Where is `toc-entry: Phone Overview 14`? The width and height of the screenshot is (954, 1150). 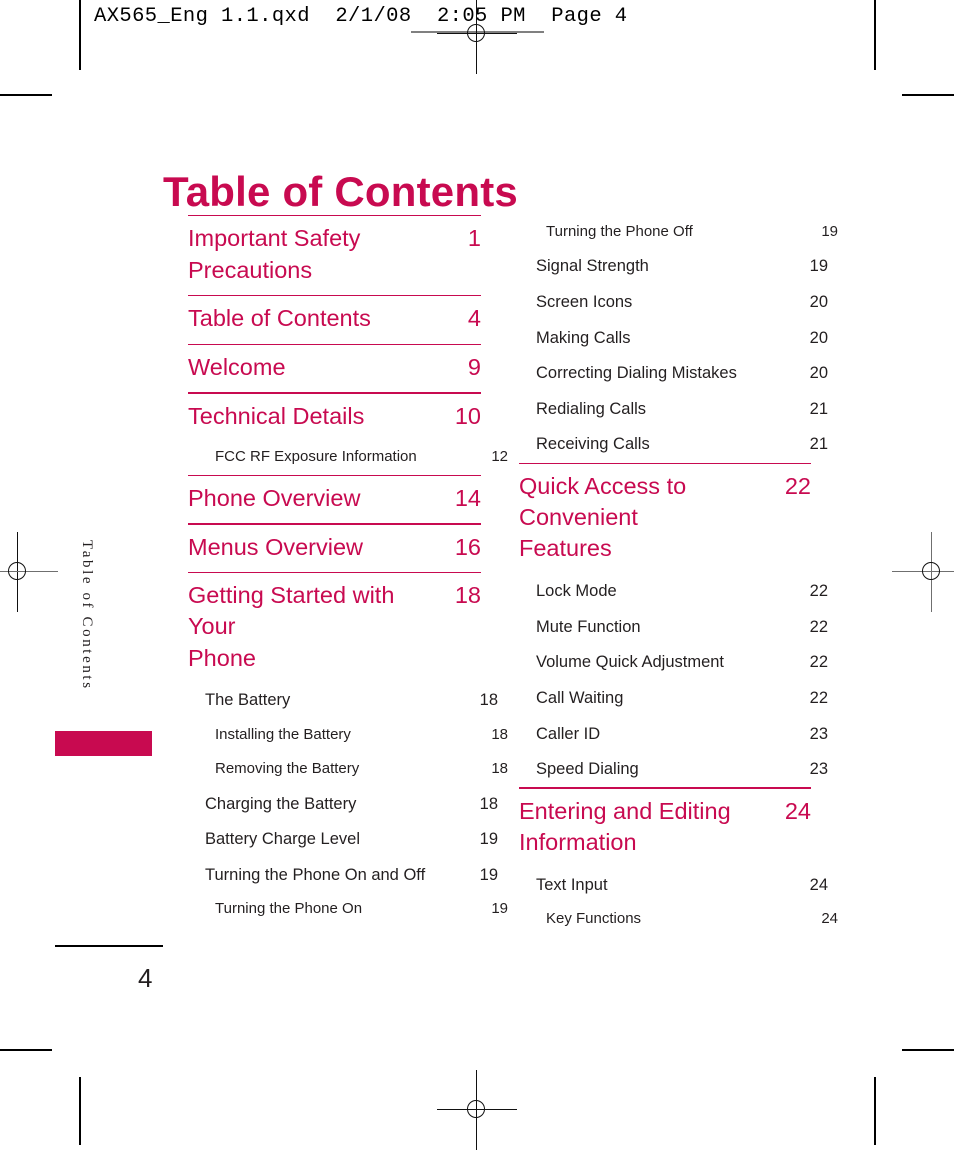
toc-entry: Phone Overview 14 is located at coordinates (334, 499).